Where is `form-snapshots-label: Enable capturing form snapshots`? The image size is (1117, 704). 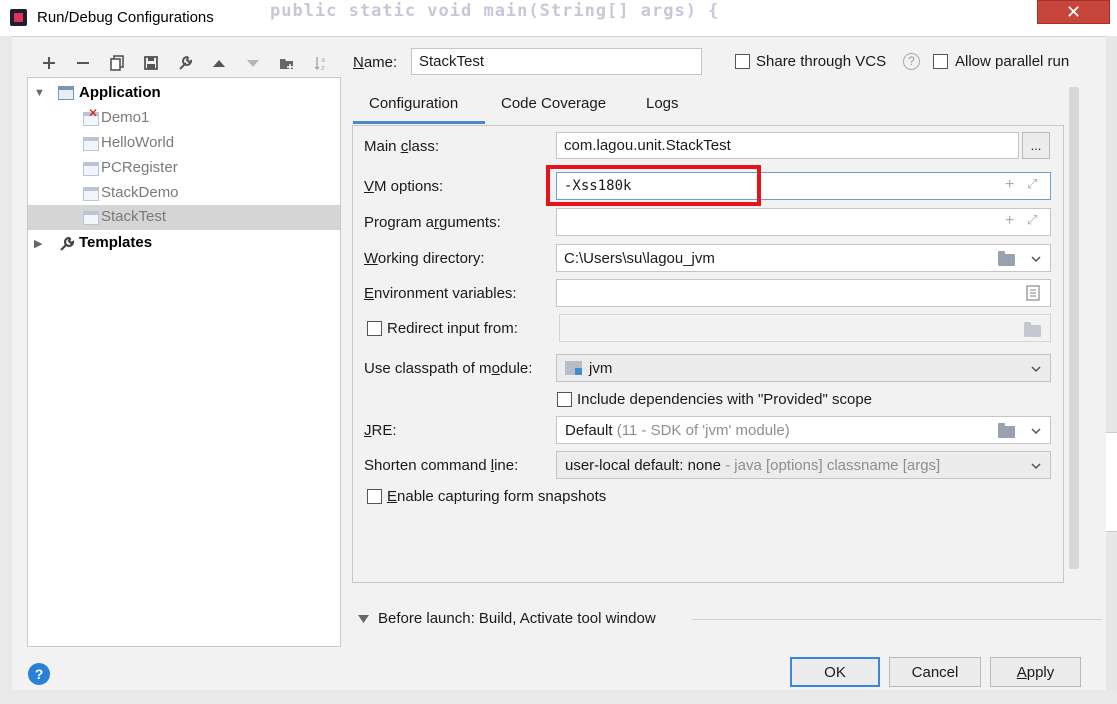
form-snapshots-label: Enable capturing form snapshots is located at coordinates (497, 496).